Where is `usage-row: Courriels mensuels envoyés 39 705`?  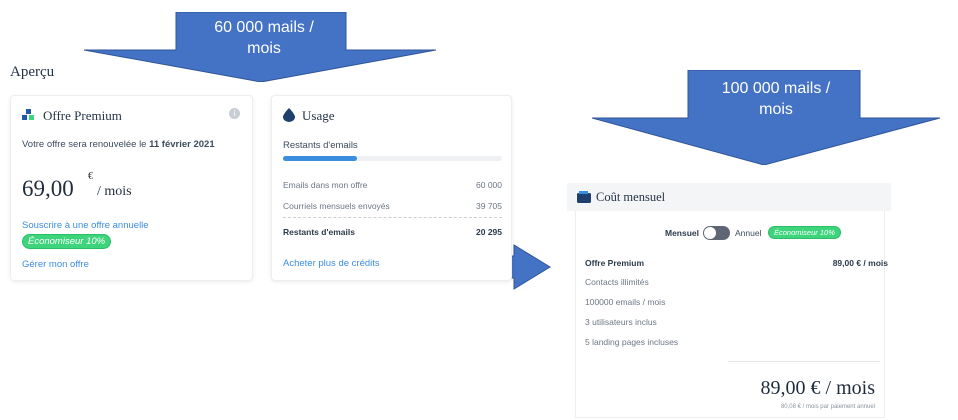
usage-row: Courriels mensuels envoyés 39 705 is located at coordinates (392, 206).